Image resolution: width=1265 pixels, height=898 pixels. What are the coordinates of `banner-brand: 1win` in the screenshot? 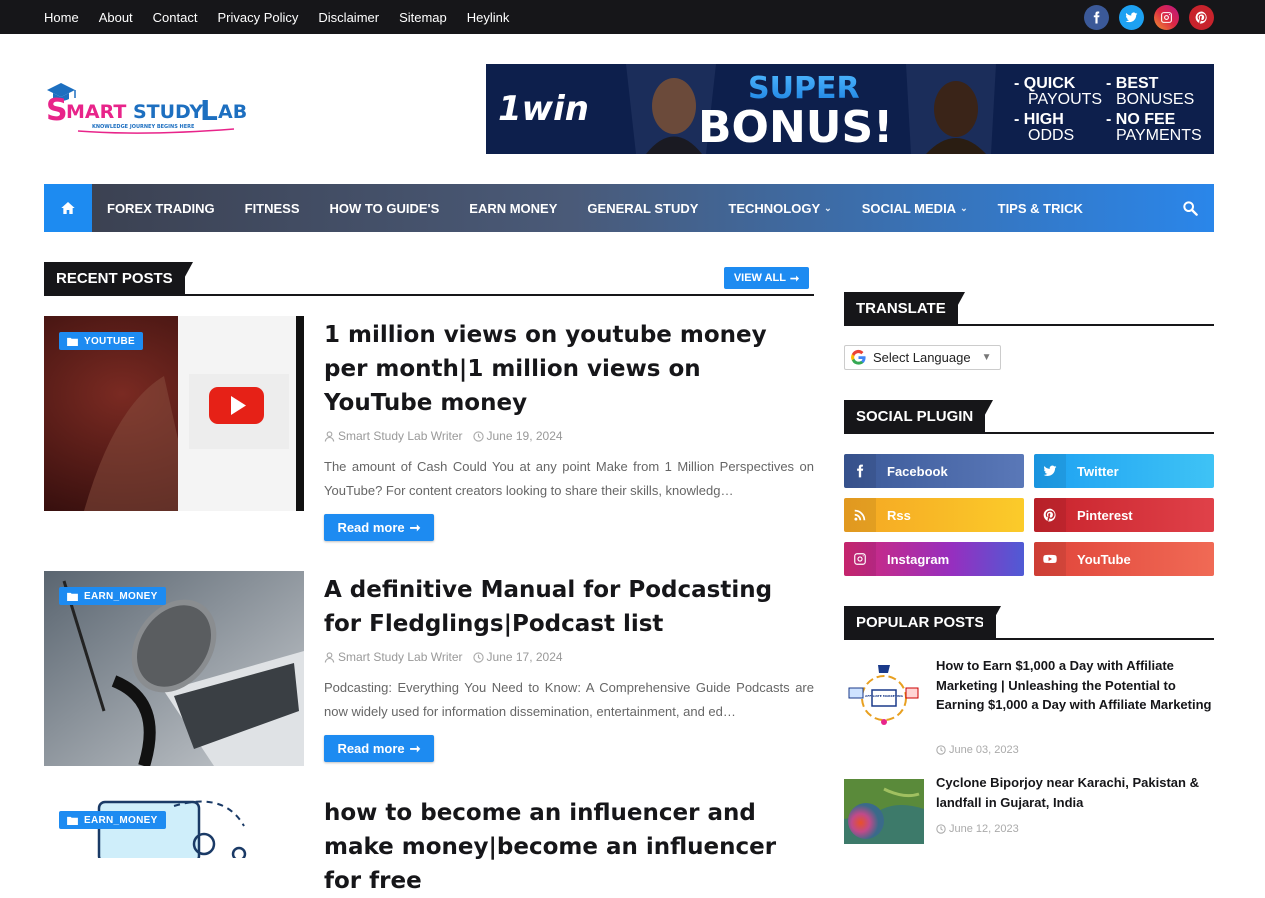 It's located at (543, 109).